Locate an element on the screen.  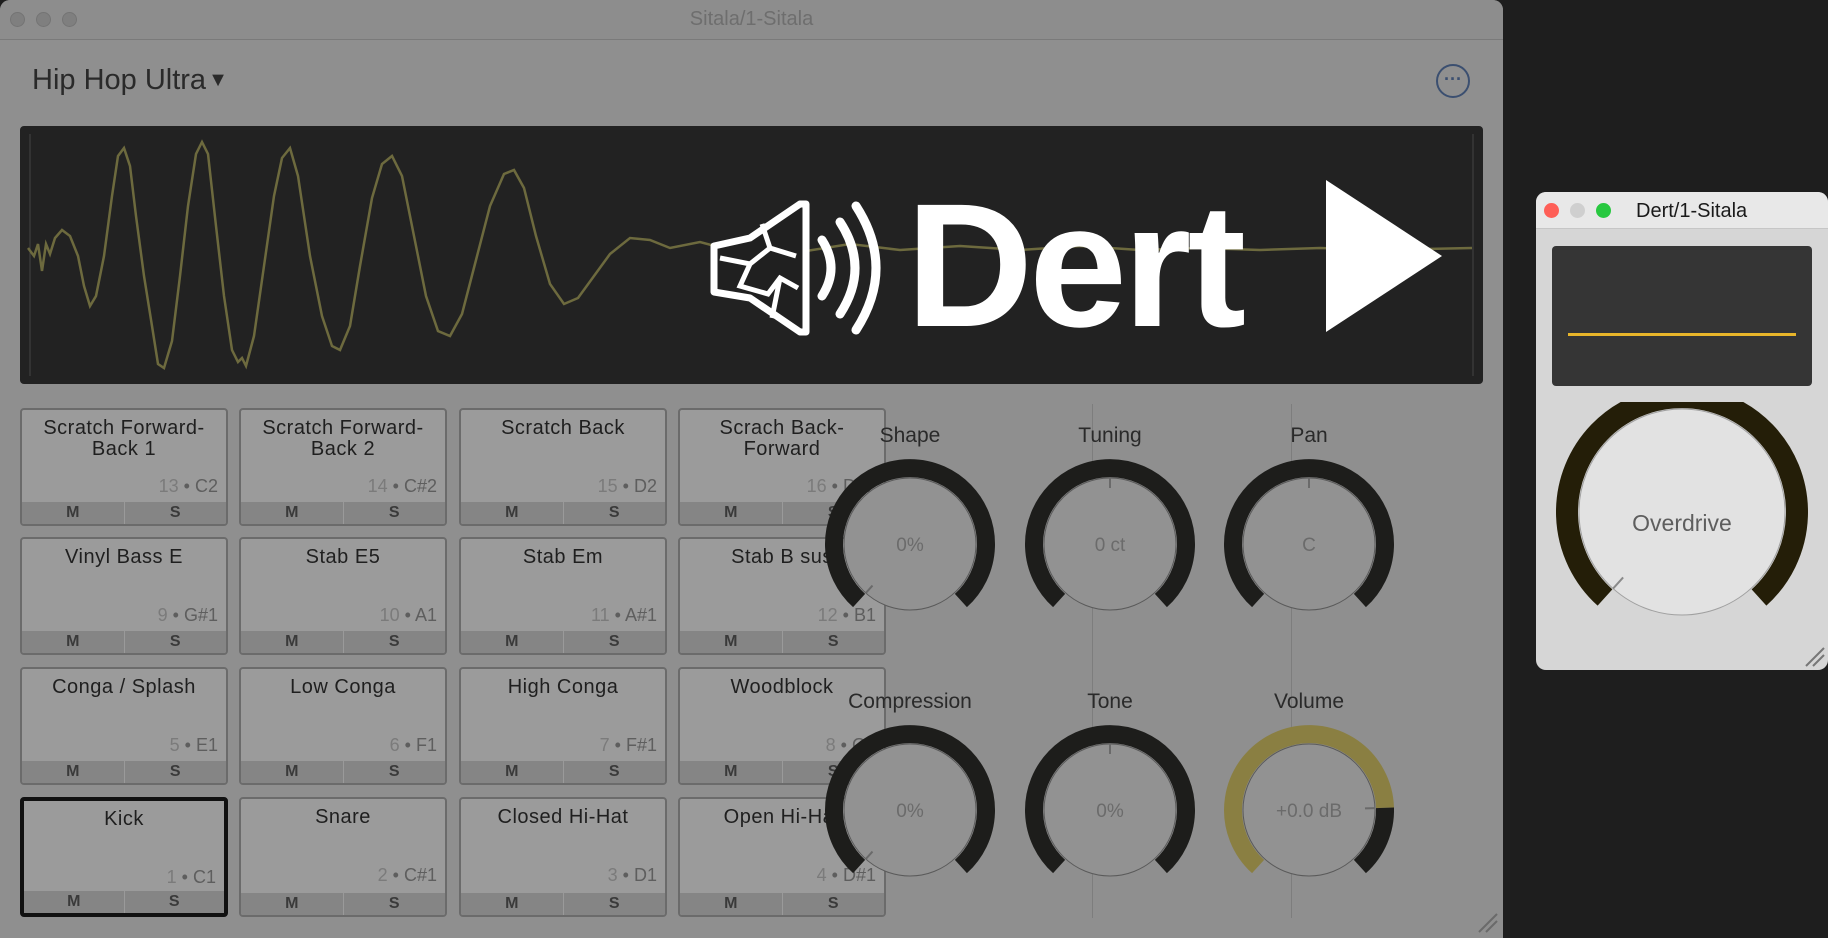
preset-selector: Hip Hop Ultra ▼ is located at coordinates (130, 80).